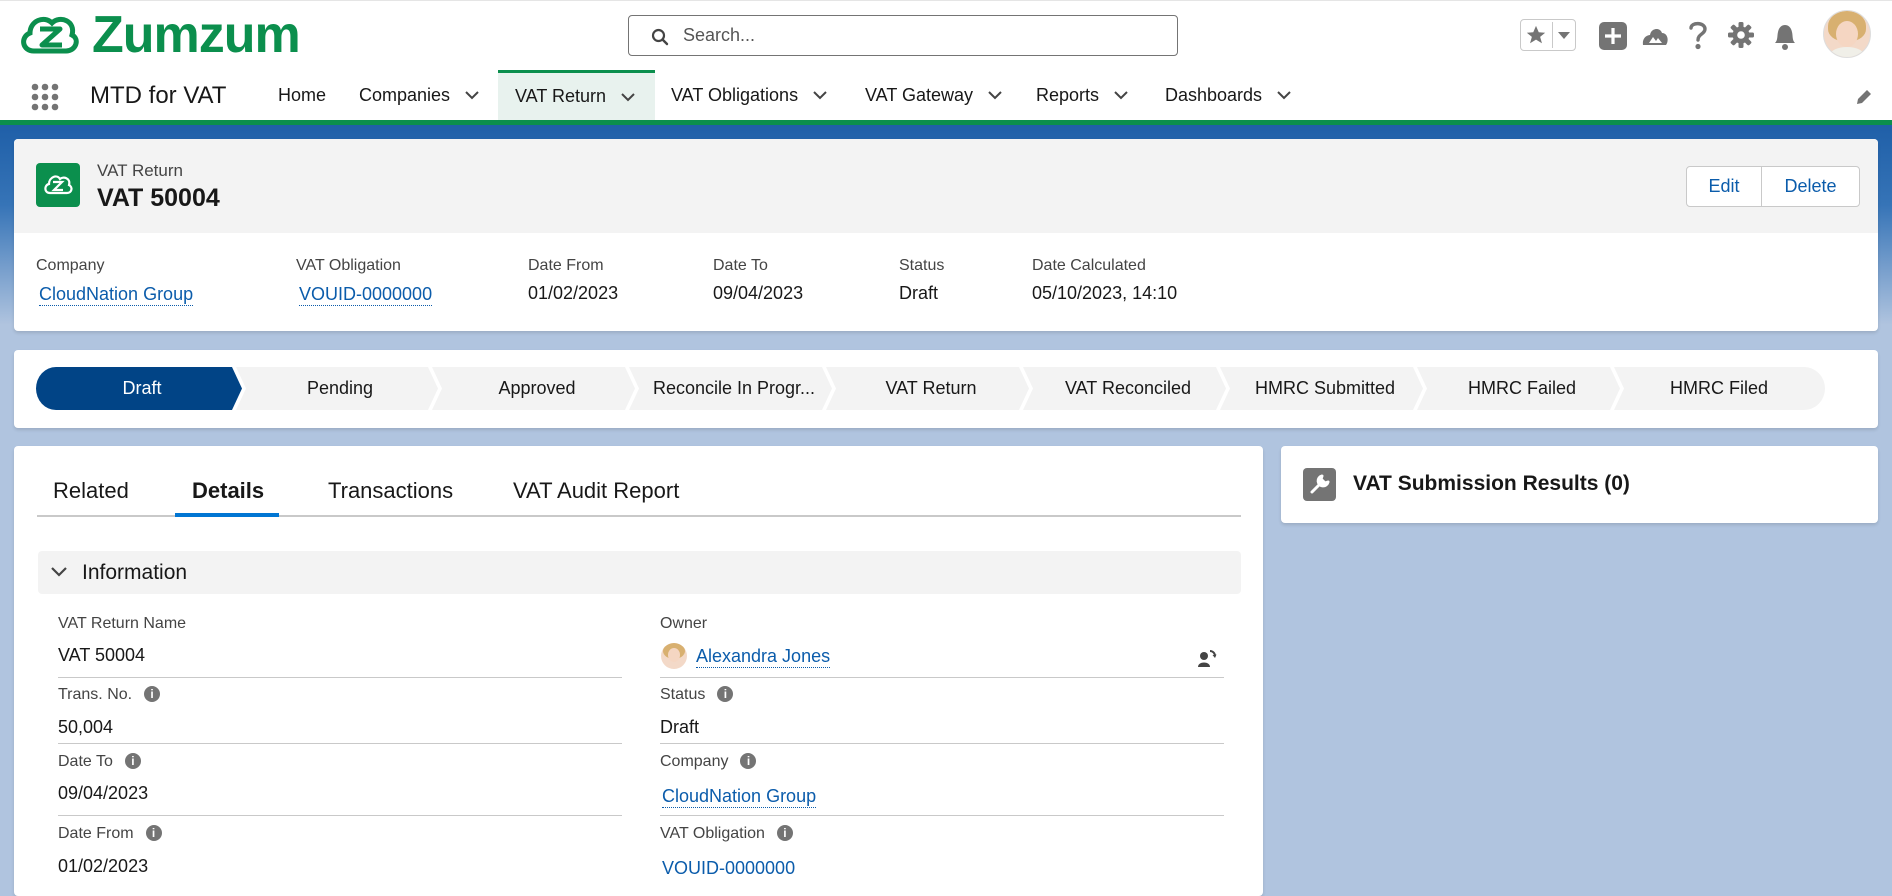 The image size is (1892, 896). Describe the element at coordinates (405, 94) in the screenshot. I see `nav-item-label: Companies` at that location.